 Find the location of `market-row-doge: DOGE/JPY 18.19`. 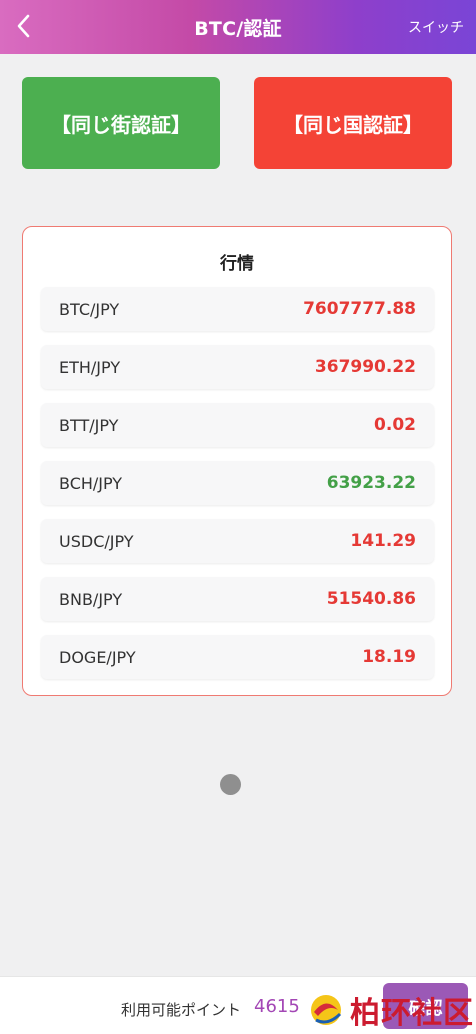

market-row-doge: DOGE/JPY 18.19 is located at coordinates (237, 657).